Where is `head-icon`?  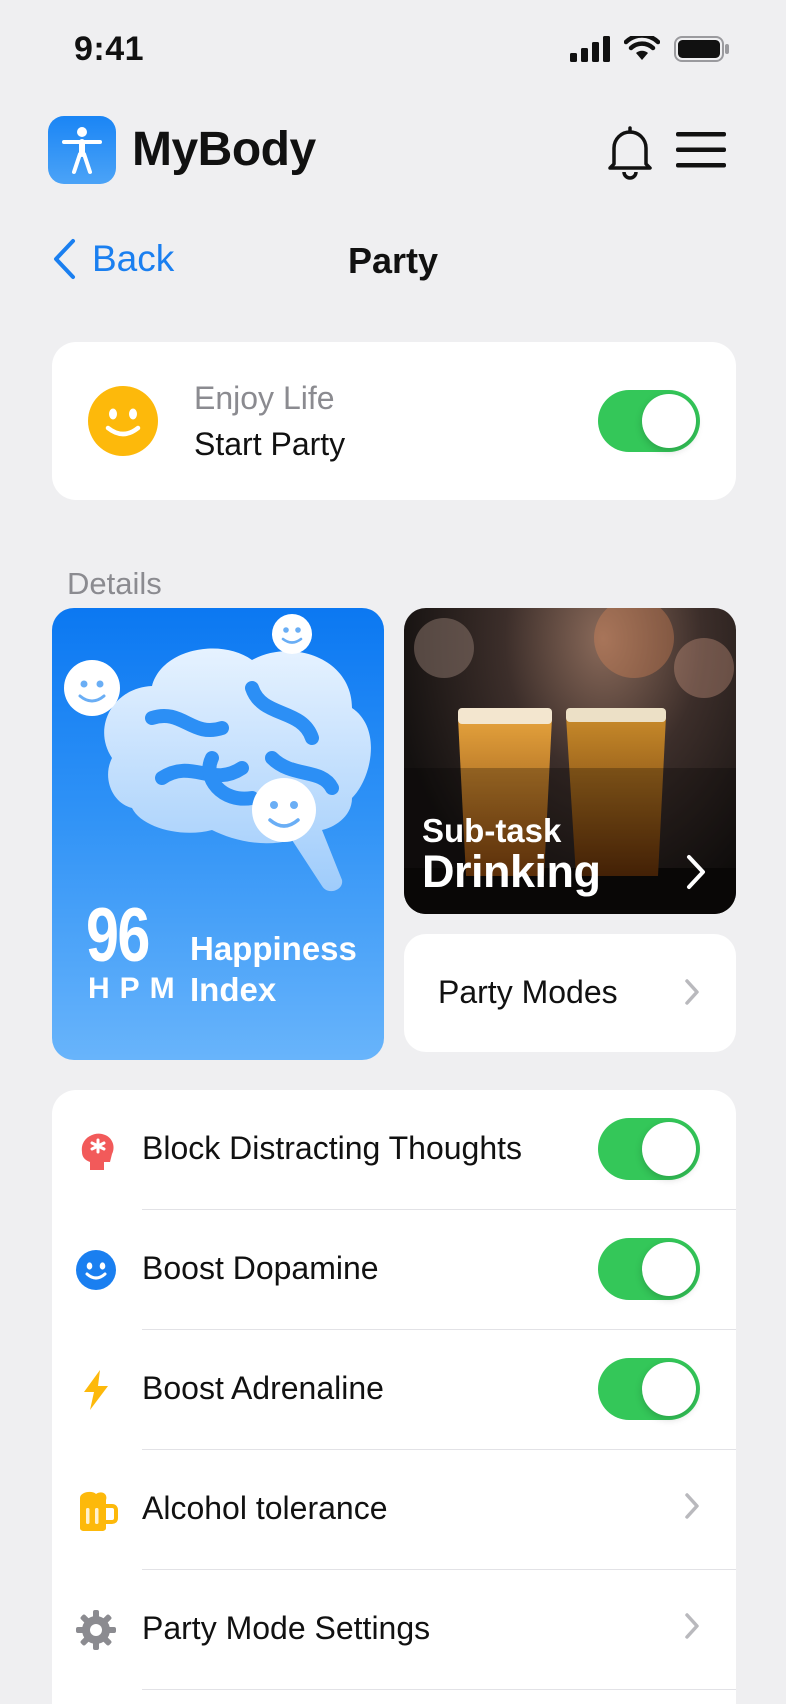 head-icon is located at coordinates (97, 1151).